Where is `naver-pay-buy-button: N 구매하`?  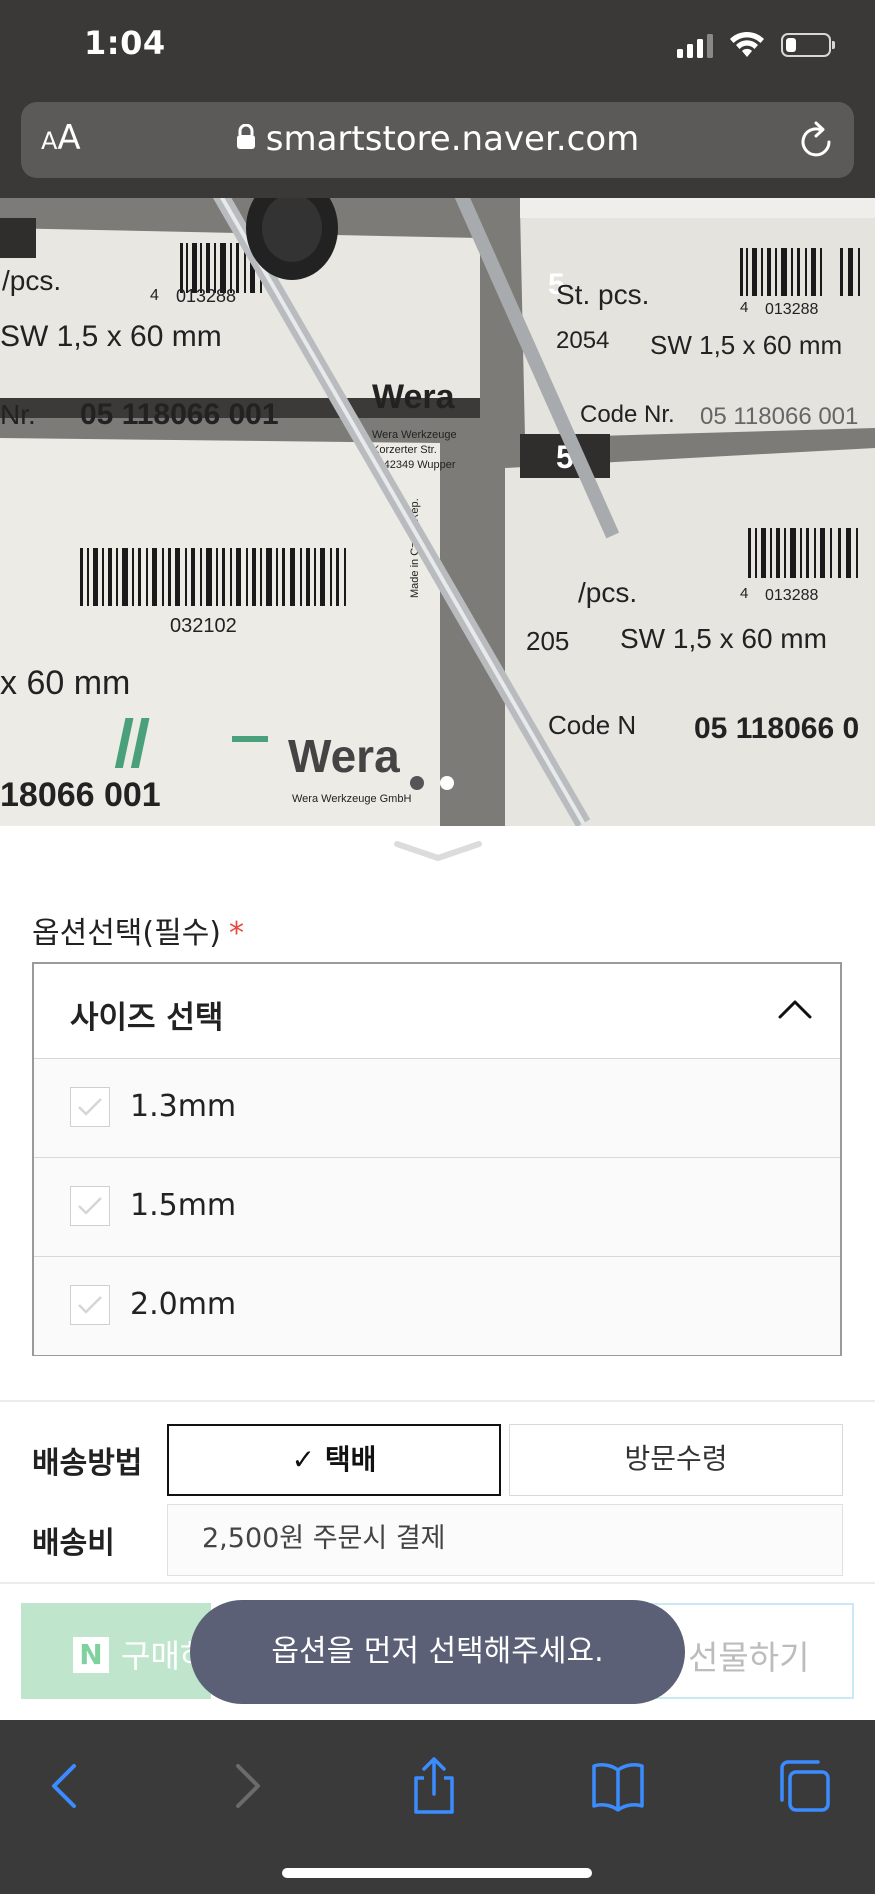 naver-pay-buy-button: N 구매하 is located at coordinates (116, 1651).